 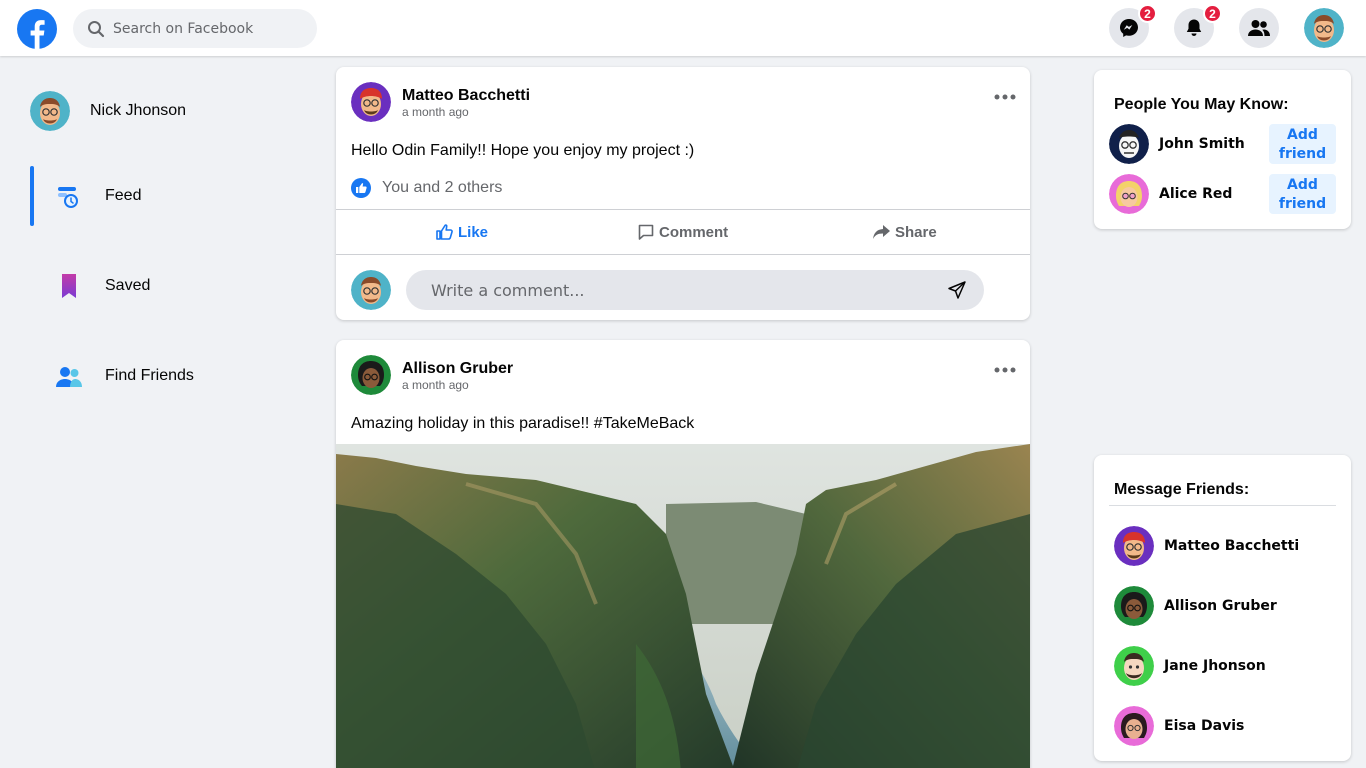 I want to click on thumbs-up-icon, so click(x=444, y=232).